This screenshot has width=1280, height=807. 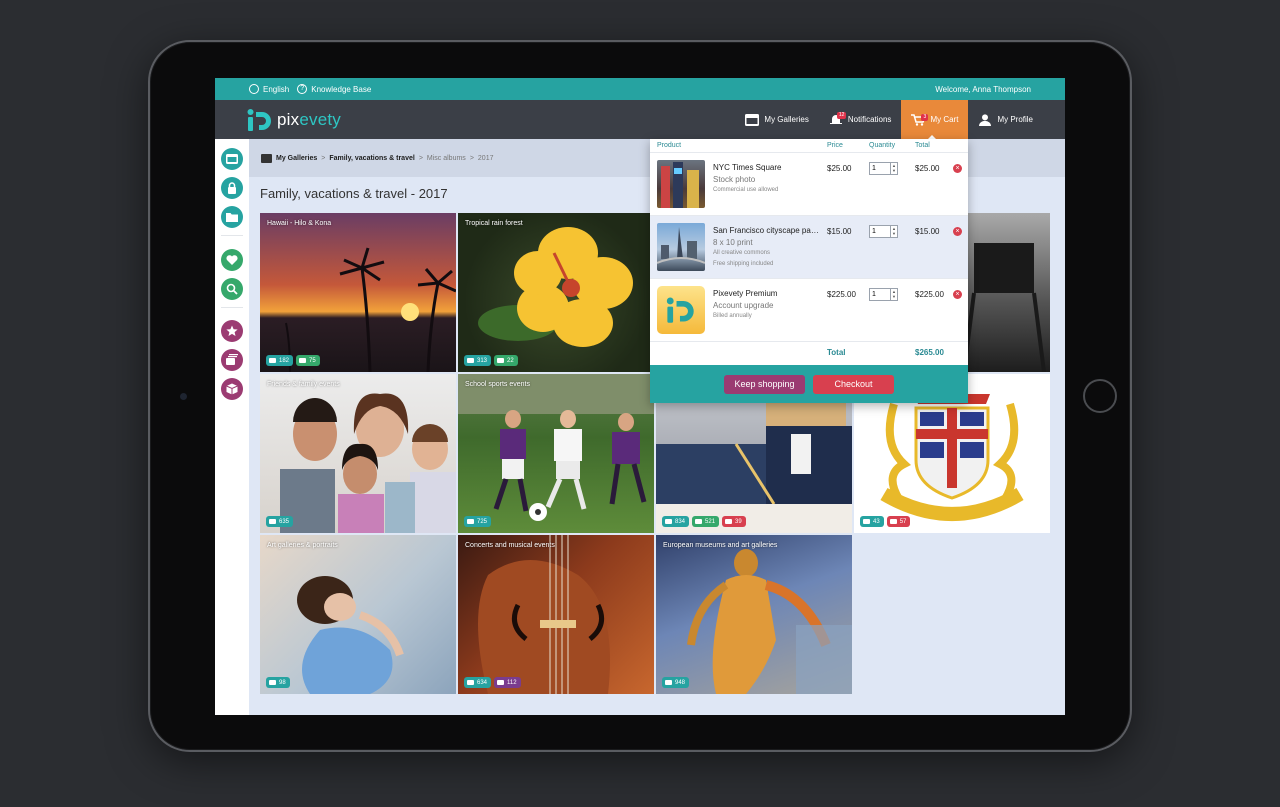 I want to click on album-tile: School sports events 725, so click(x=556, y=453).